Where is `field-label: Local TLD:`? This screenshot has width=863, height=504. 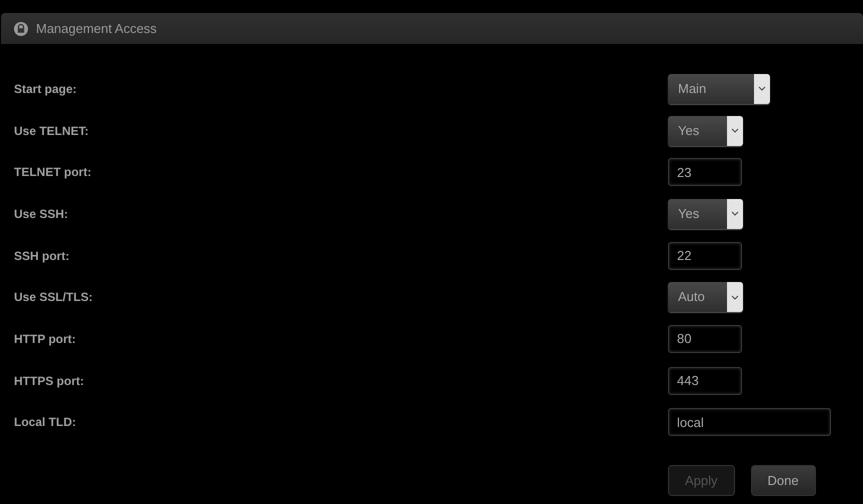 field-label: Local TLD: is located at coordinates (45, 422).